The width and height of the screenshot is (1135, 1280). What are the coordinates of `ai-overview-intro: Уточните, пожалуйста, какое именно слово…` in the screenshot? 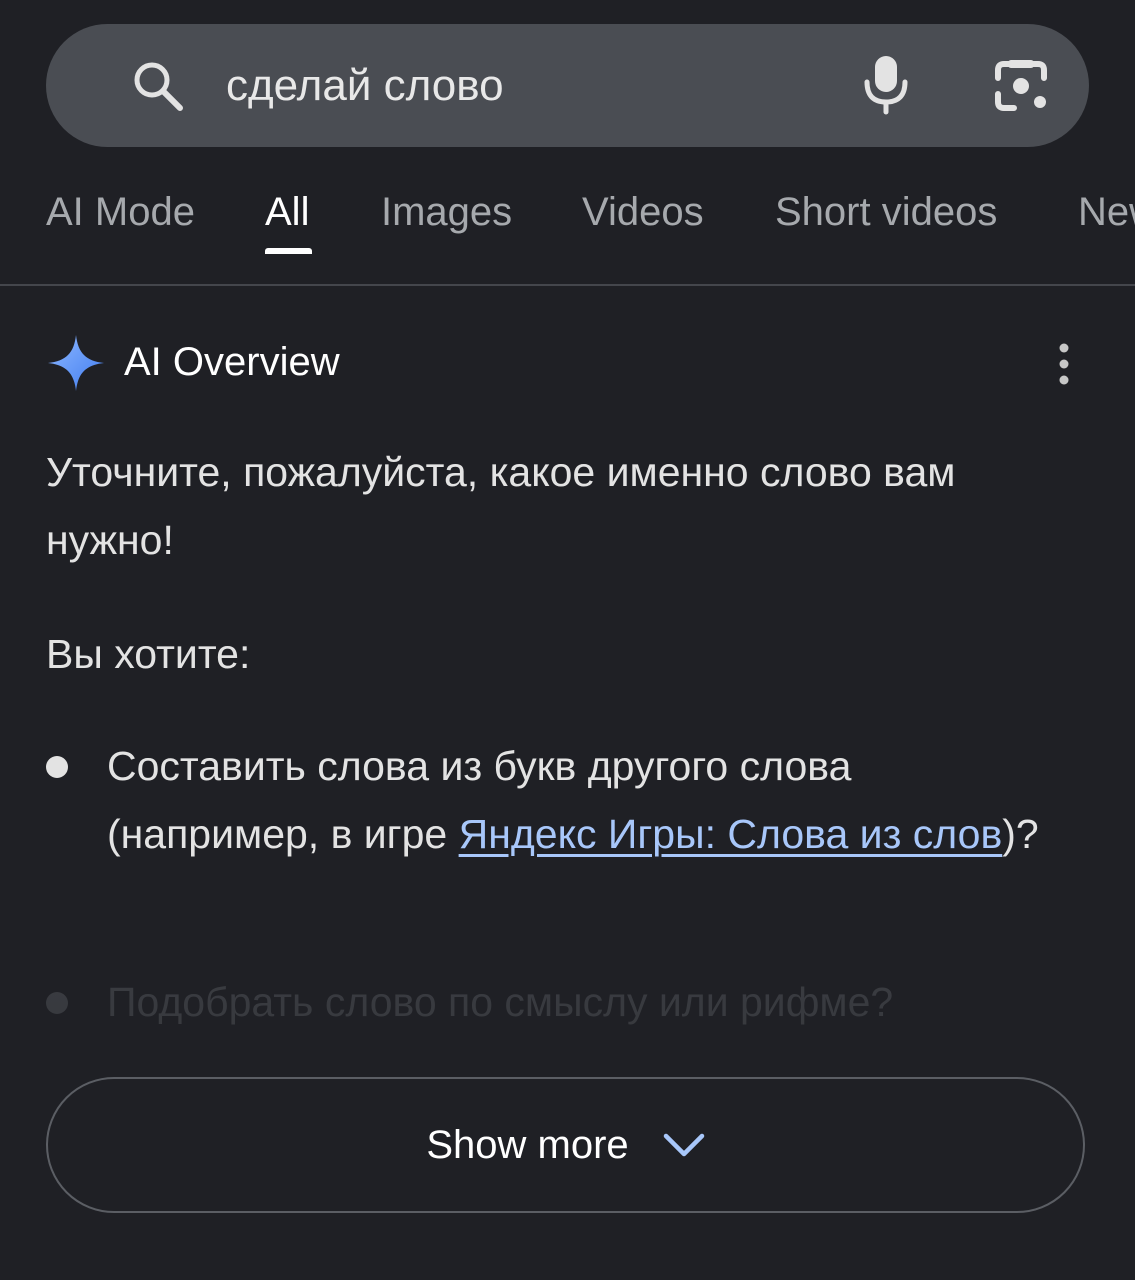 It's located at (501, 506).